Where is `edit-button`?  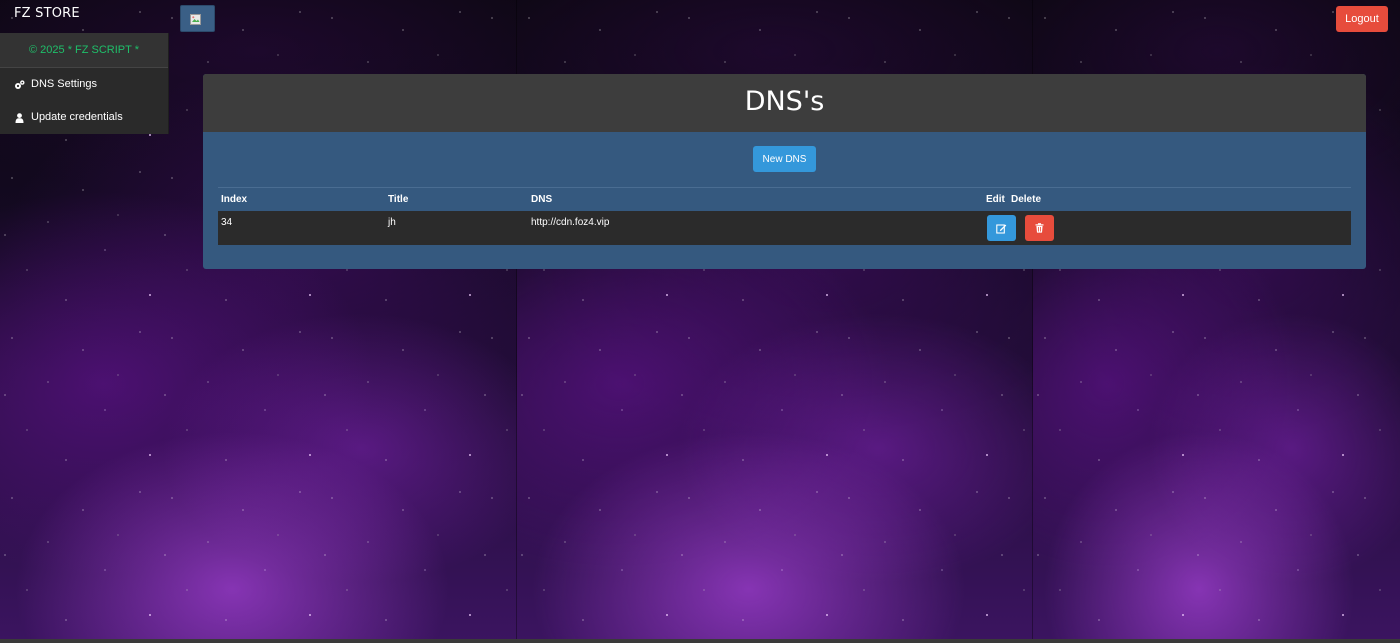 edit-button is located at coordinates (1001, 228).